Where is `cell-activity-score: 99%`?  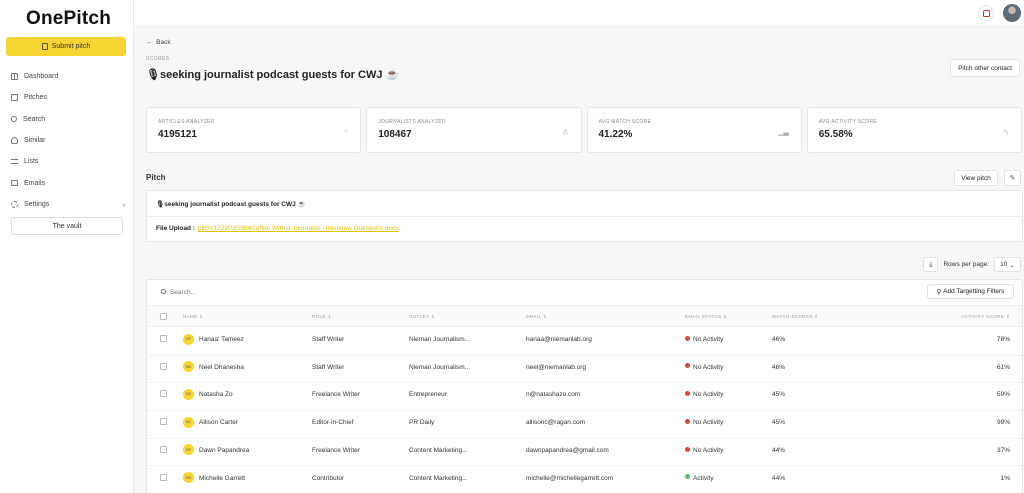
cell-activity-score: 99% is located at coordinates (1003, 423).